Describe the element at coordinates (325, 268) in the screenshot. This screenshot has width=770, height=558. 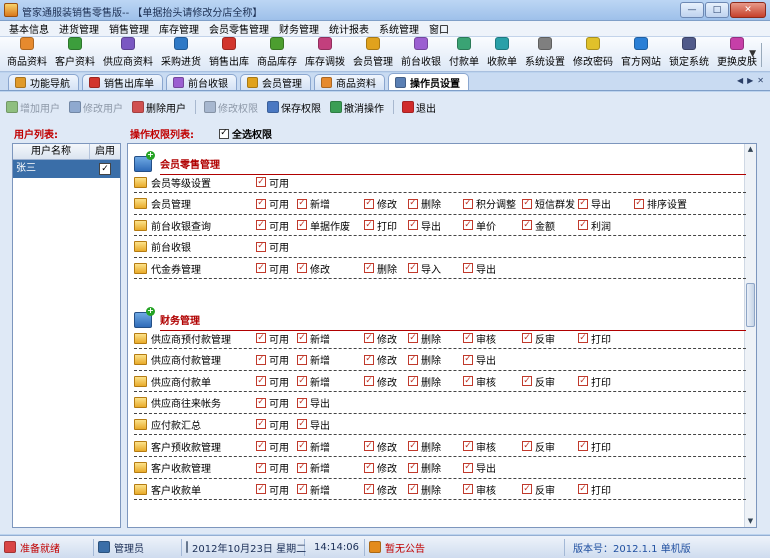
I see `permission-option: ✓ 修改` at that location.